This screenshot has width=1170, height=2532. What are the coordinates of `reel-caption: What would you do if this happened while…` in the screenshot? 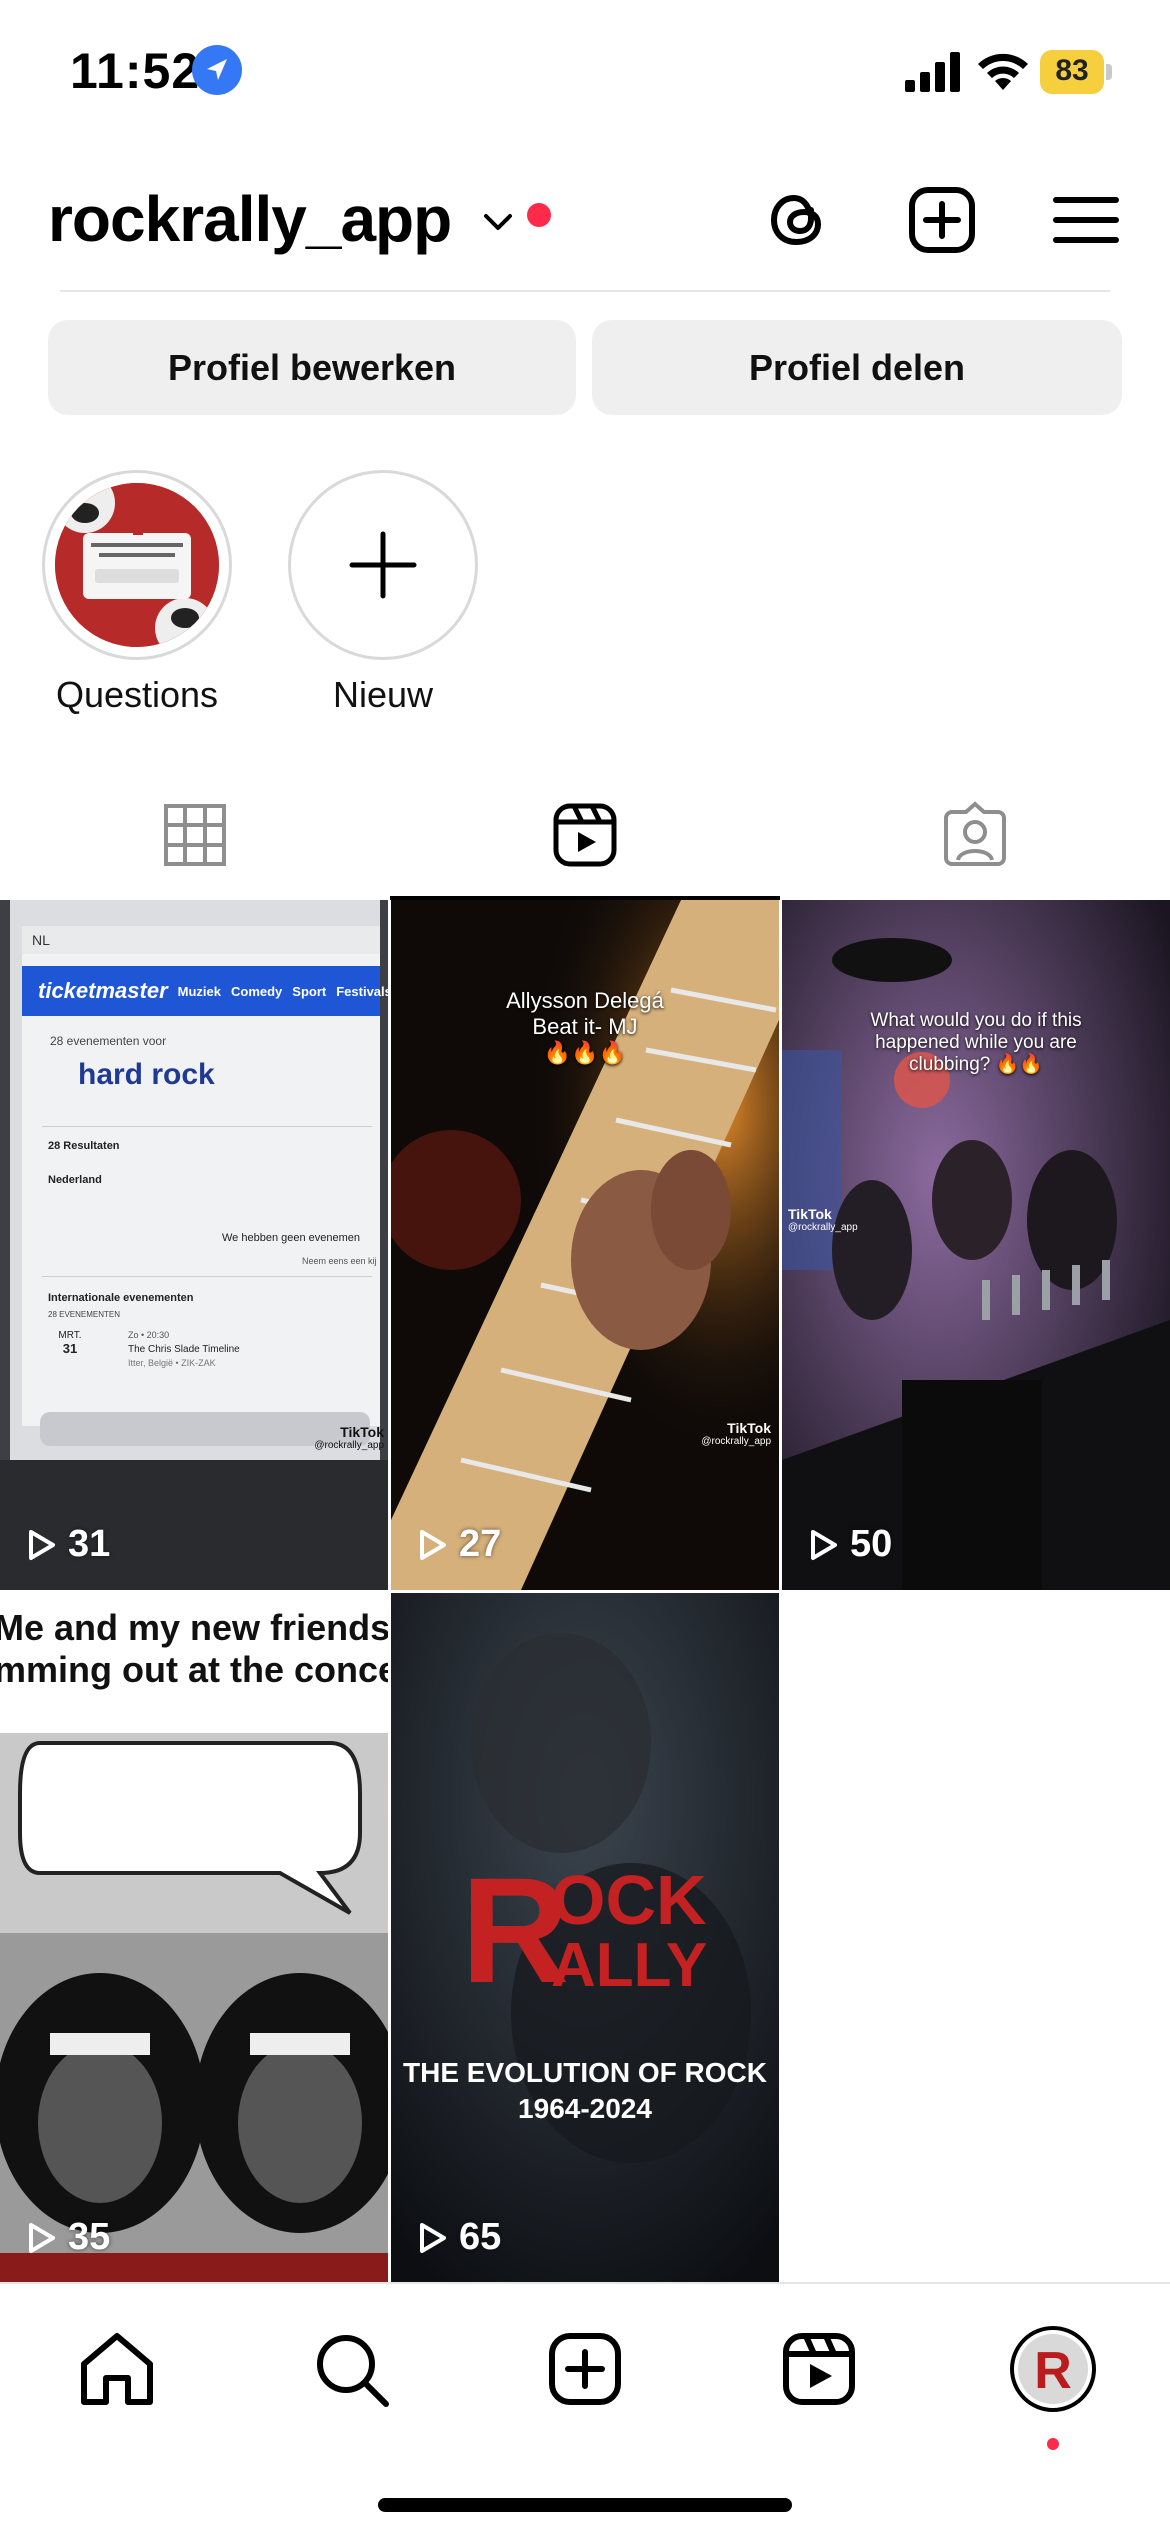 It's located at (976, 1042).